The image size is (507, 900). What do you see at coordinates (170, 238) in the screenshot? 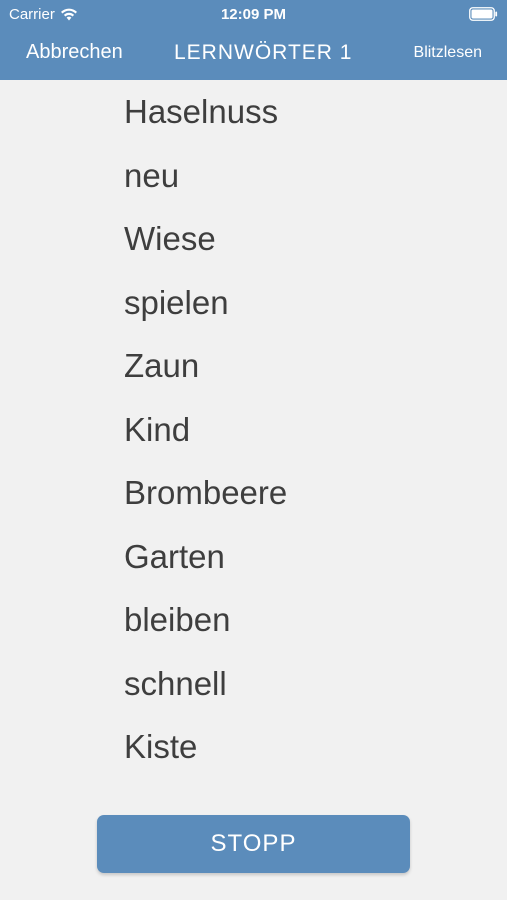
I see `word-item: Wiese` at bounding box center [170, 238].